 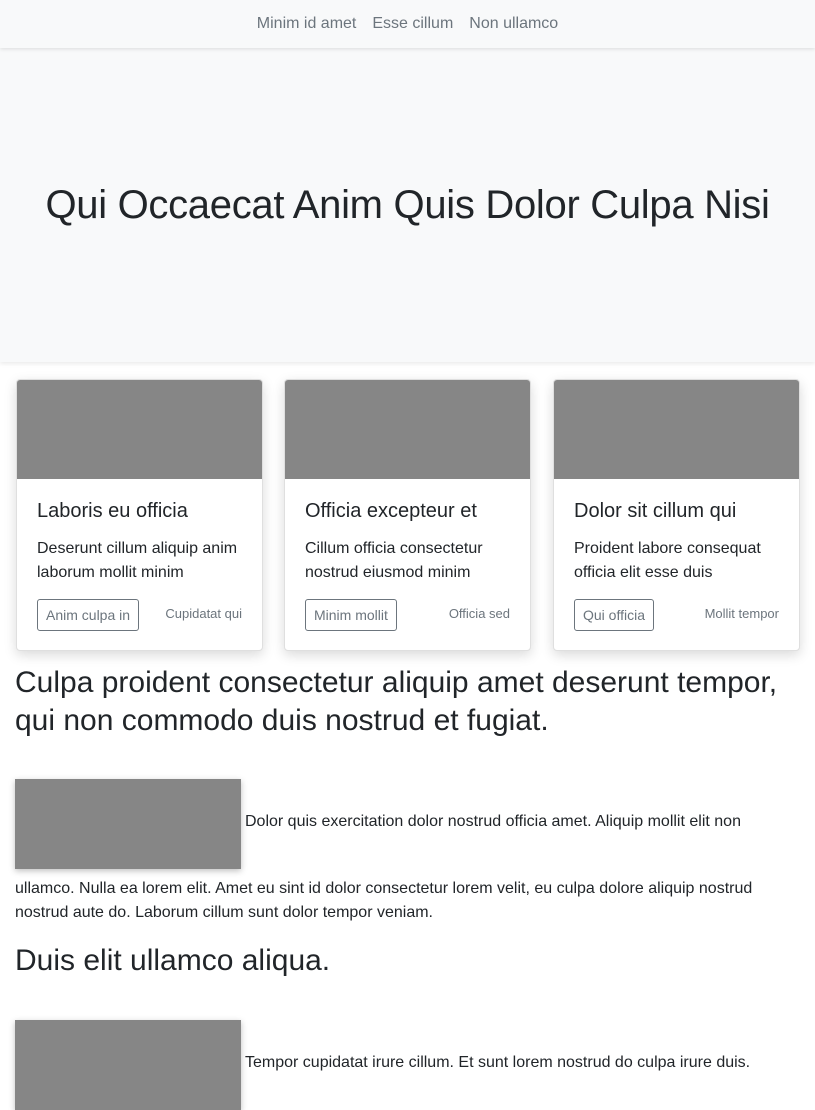 I want to click on card-button: Qui officia, so click(x=614, y=615).